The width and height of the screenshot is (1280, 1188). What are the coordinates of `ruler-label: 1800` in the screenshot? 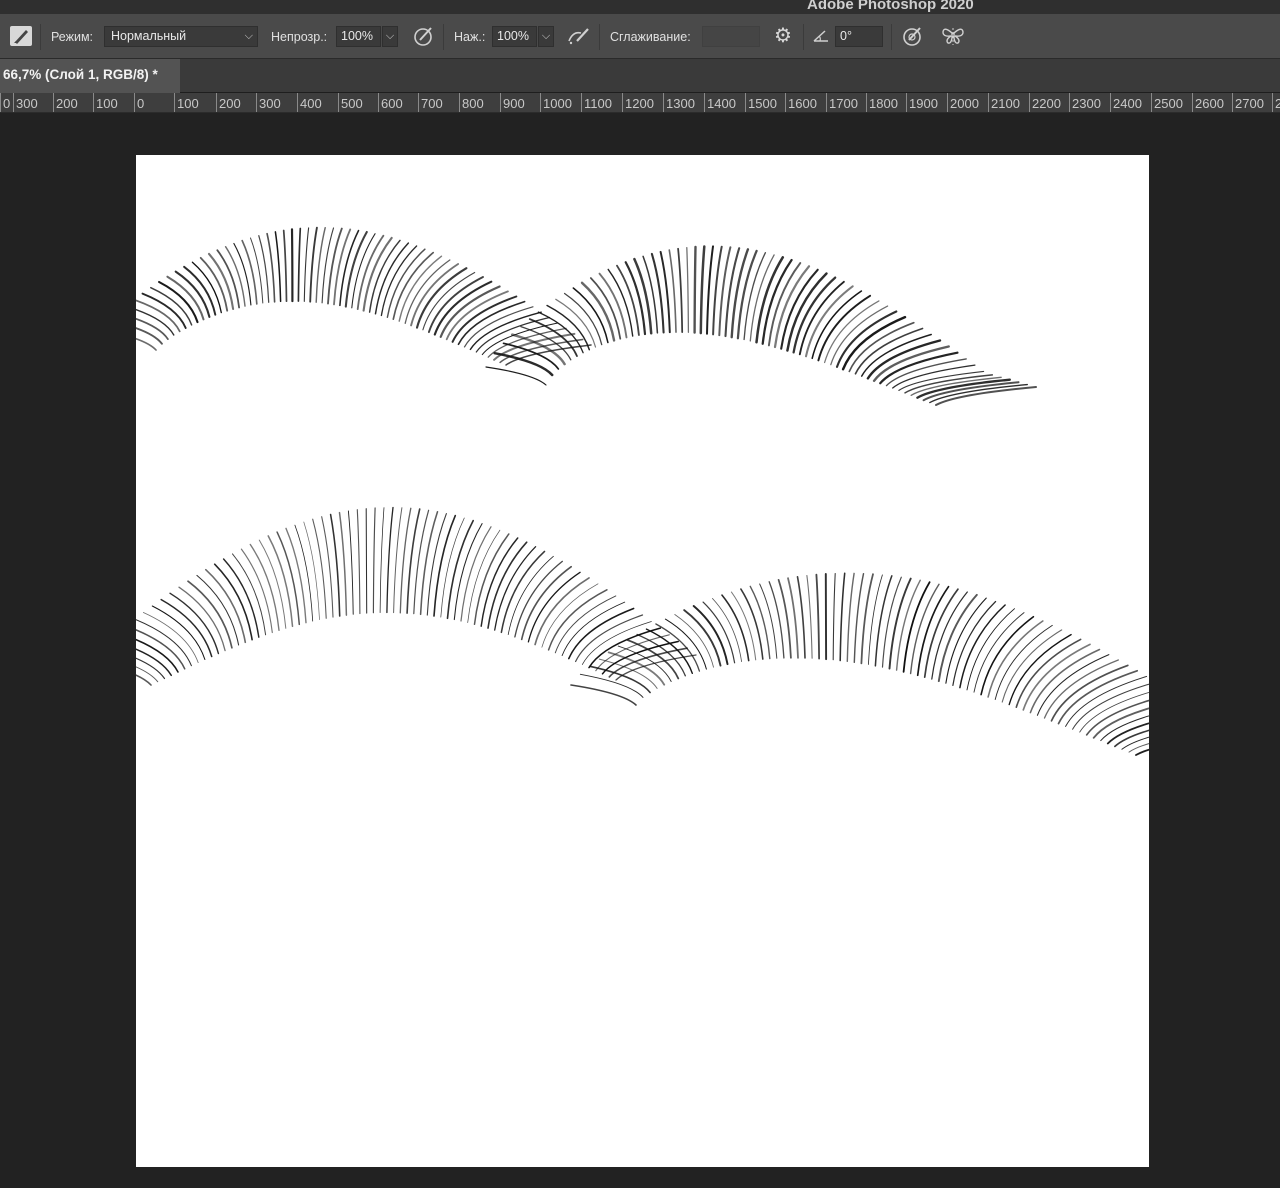 It's located at (883, 103).